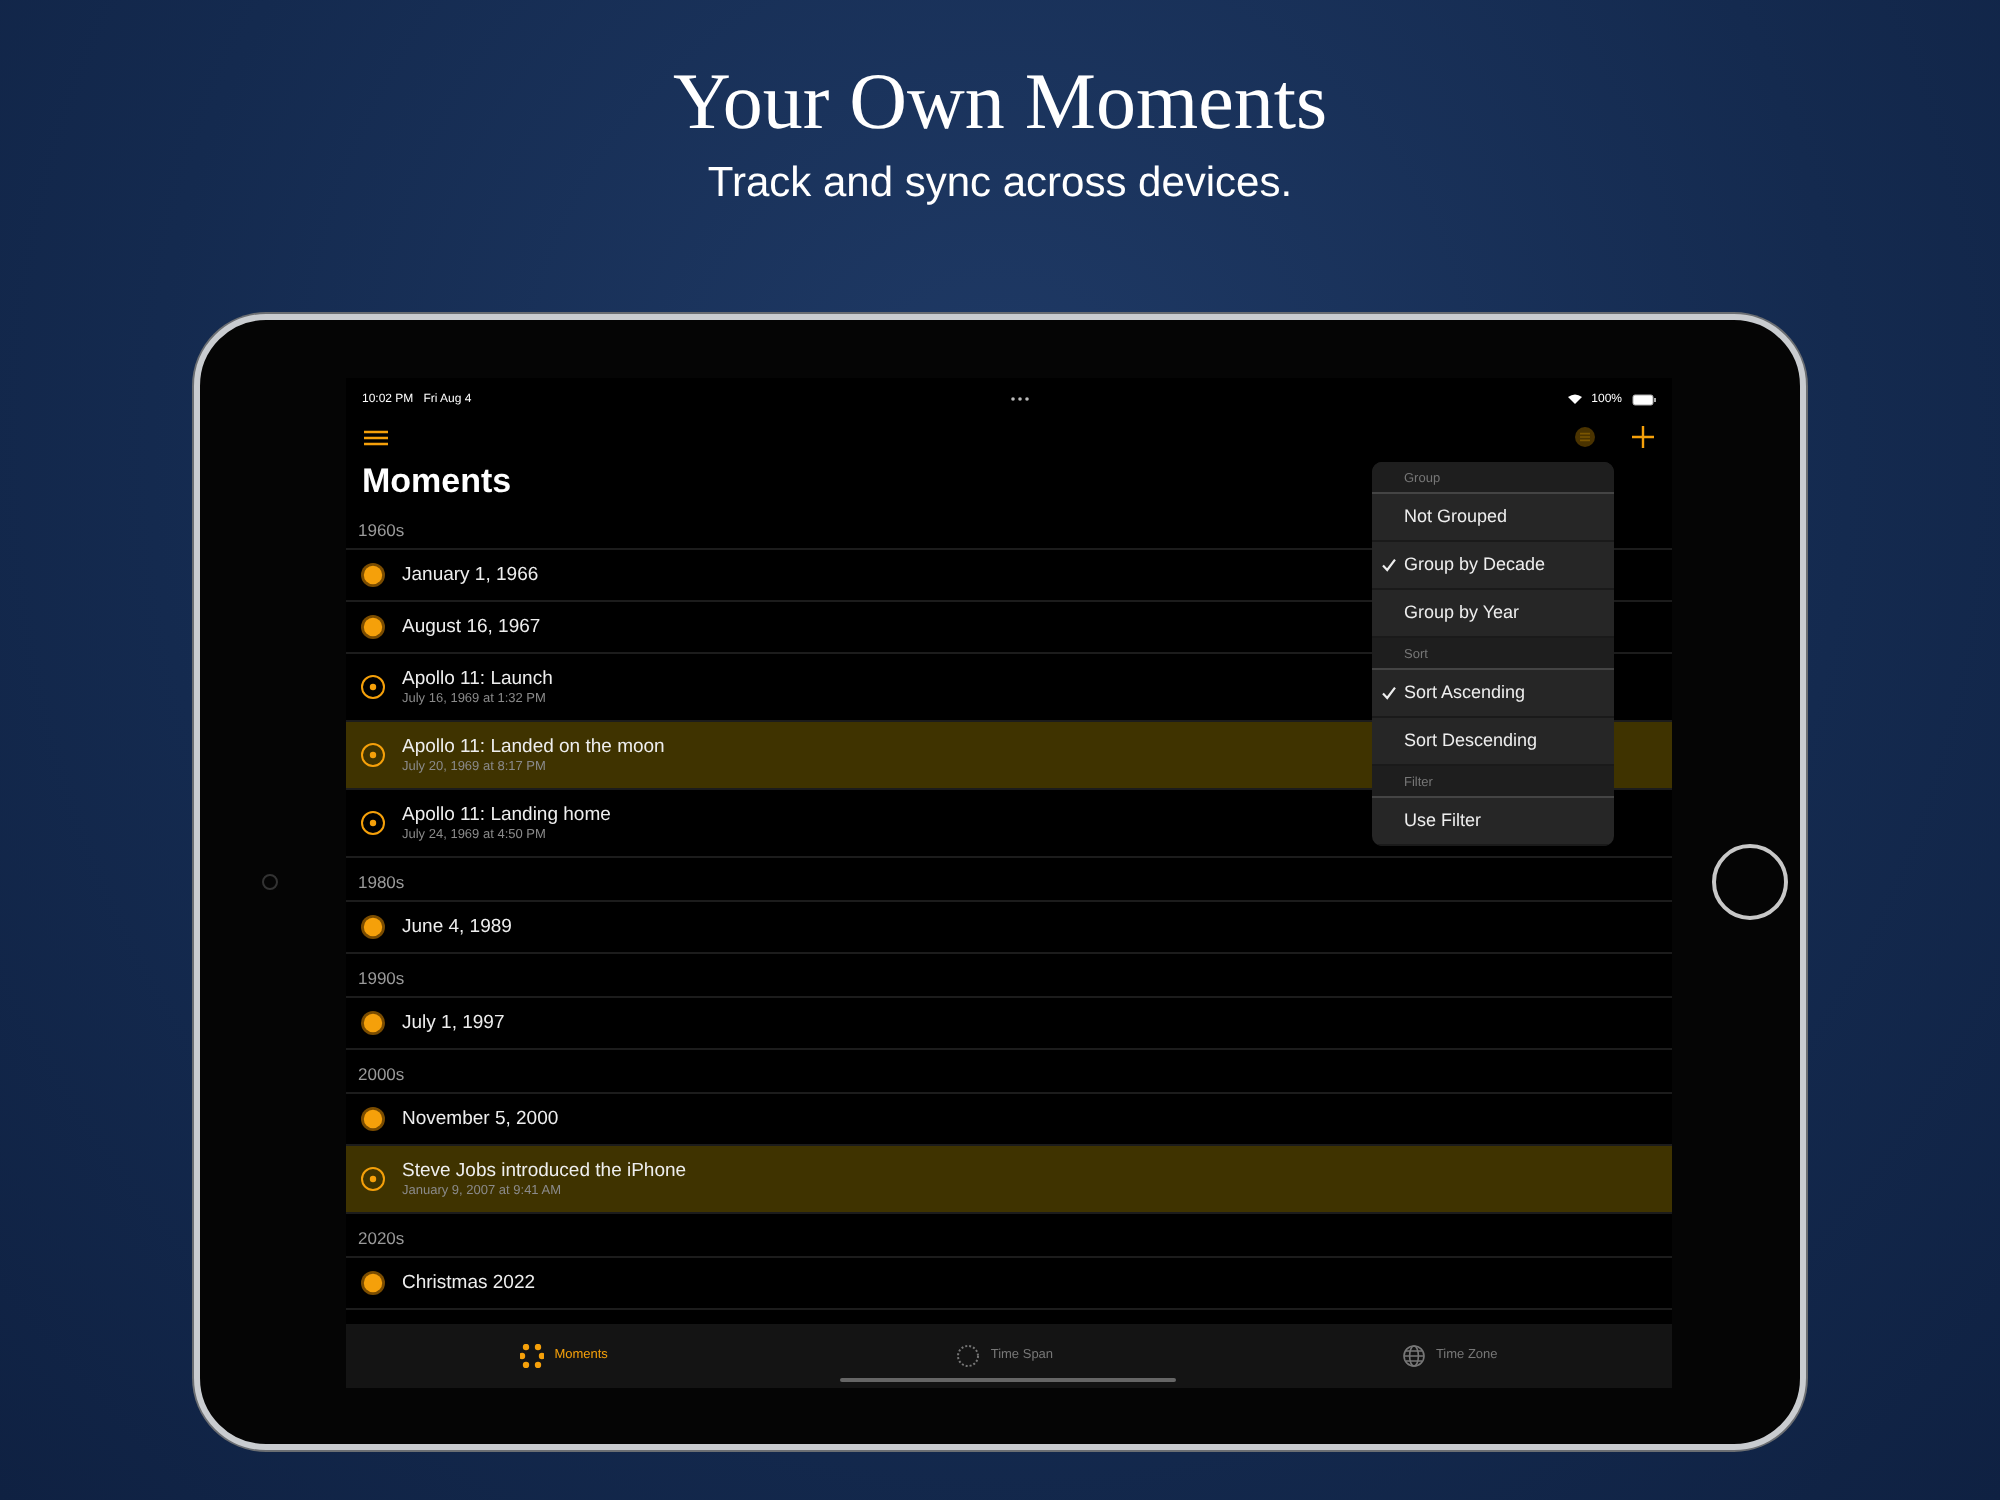  What do you see at coordinates (1000, 184) in the screenshot?
I see `subheadline: Track and sync across devices.` at bounding box center [1000, 184].